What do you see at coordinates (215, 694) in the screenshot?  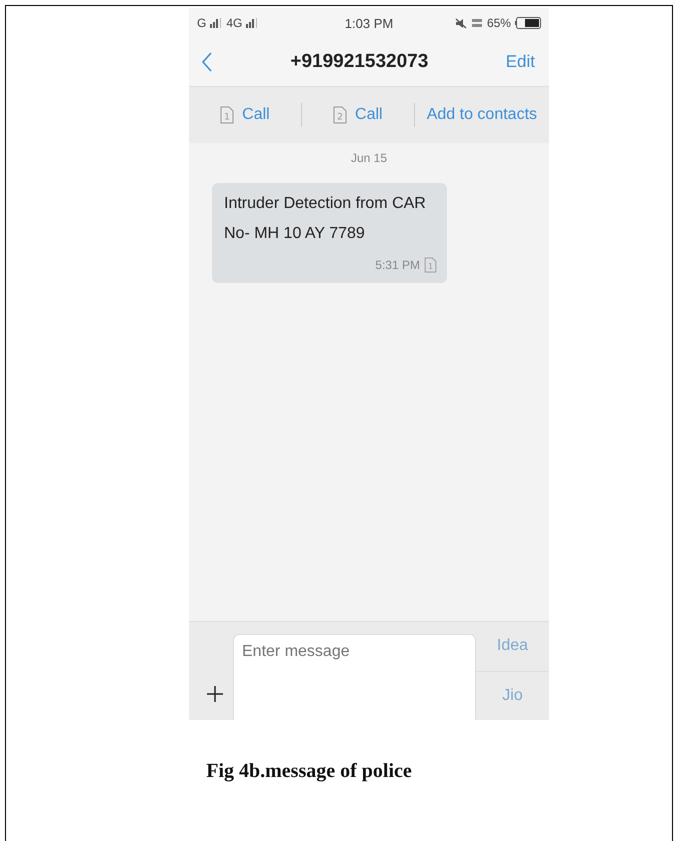 I see `add-icon` at bounding box center [215, 694].